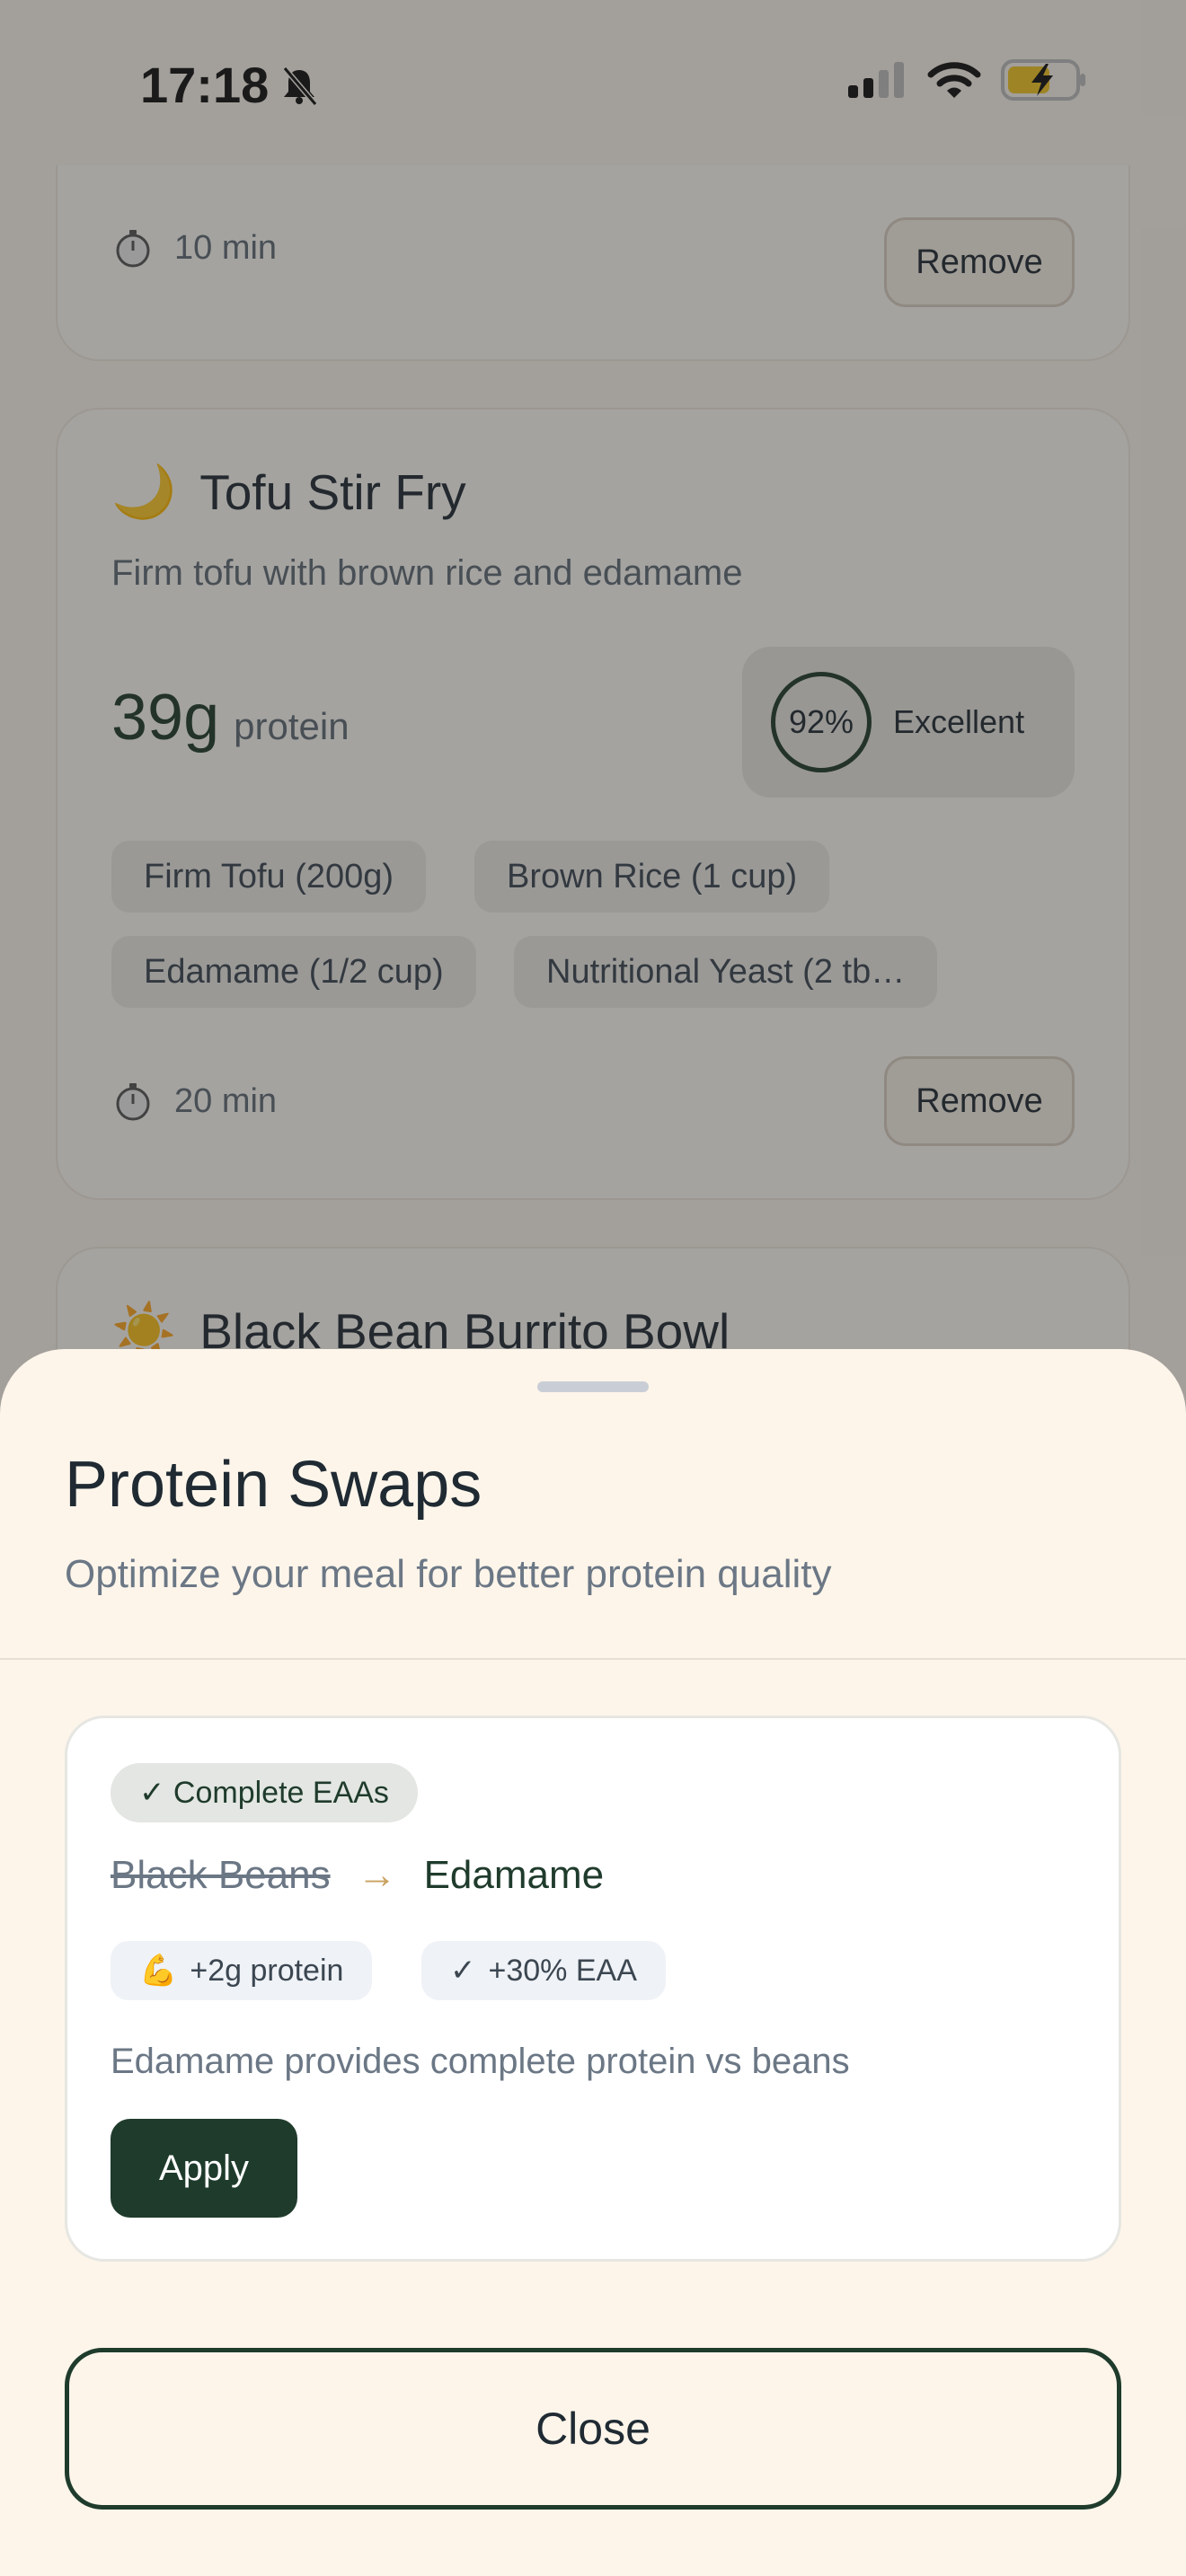  Describe the element at coordinates (514, 1875) in the screenshot. I see `swap-to-ingredient: Edamame` at that location.